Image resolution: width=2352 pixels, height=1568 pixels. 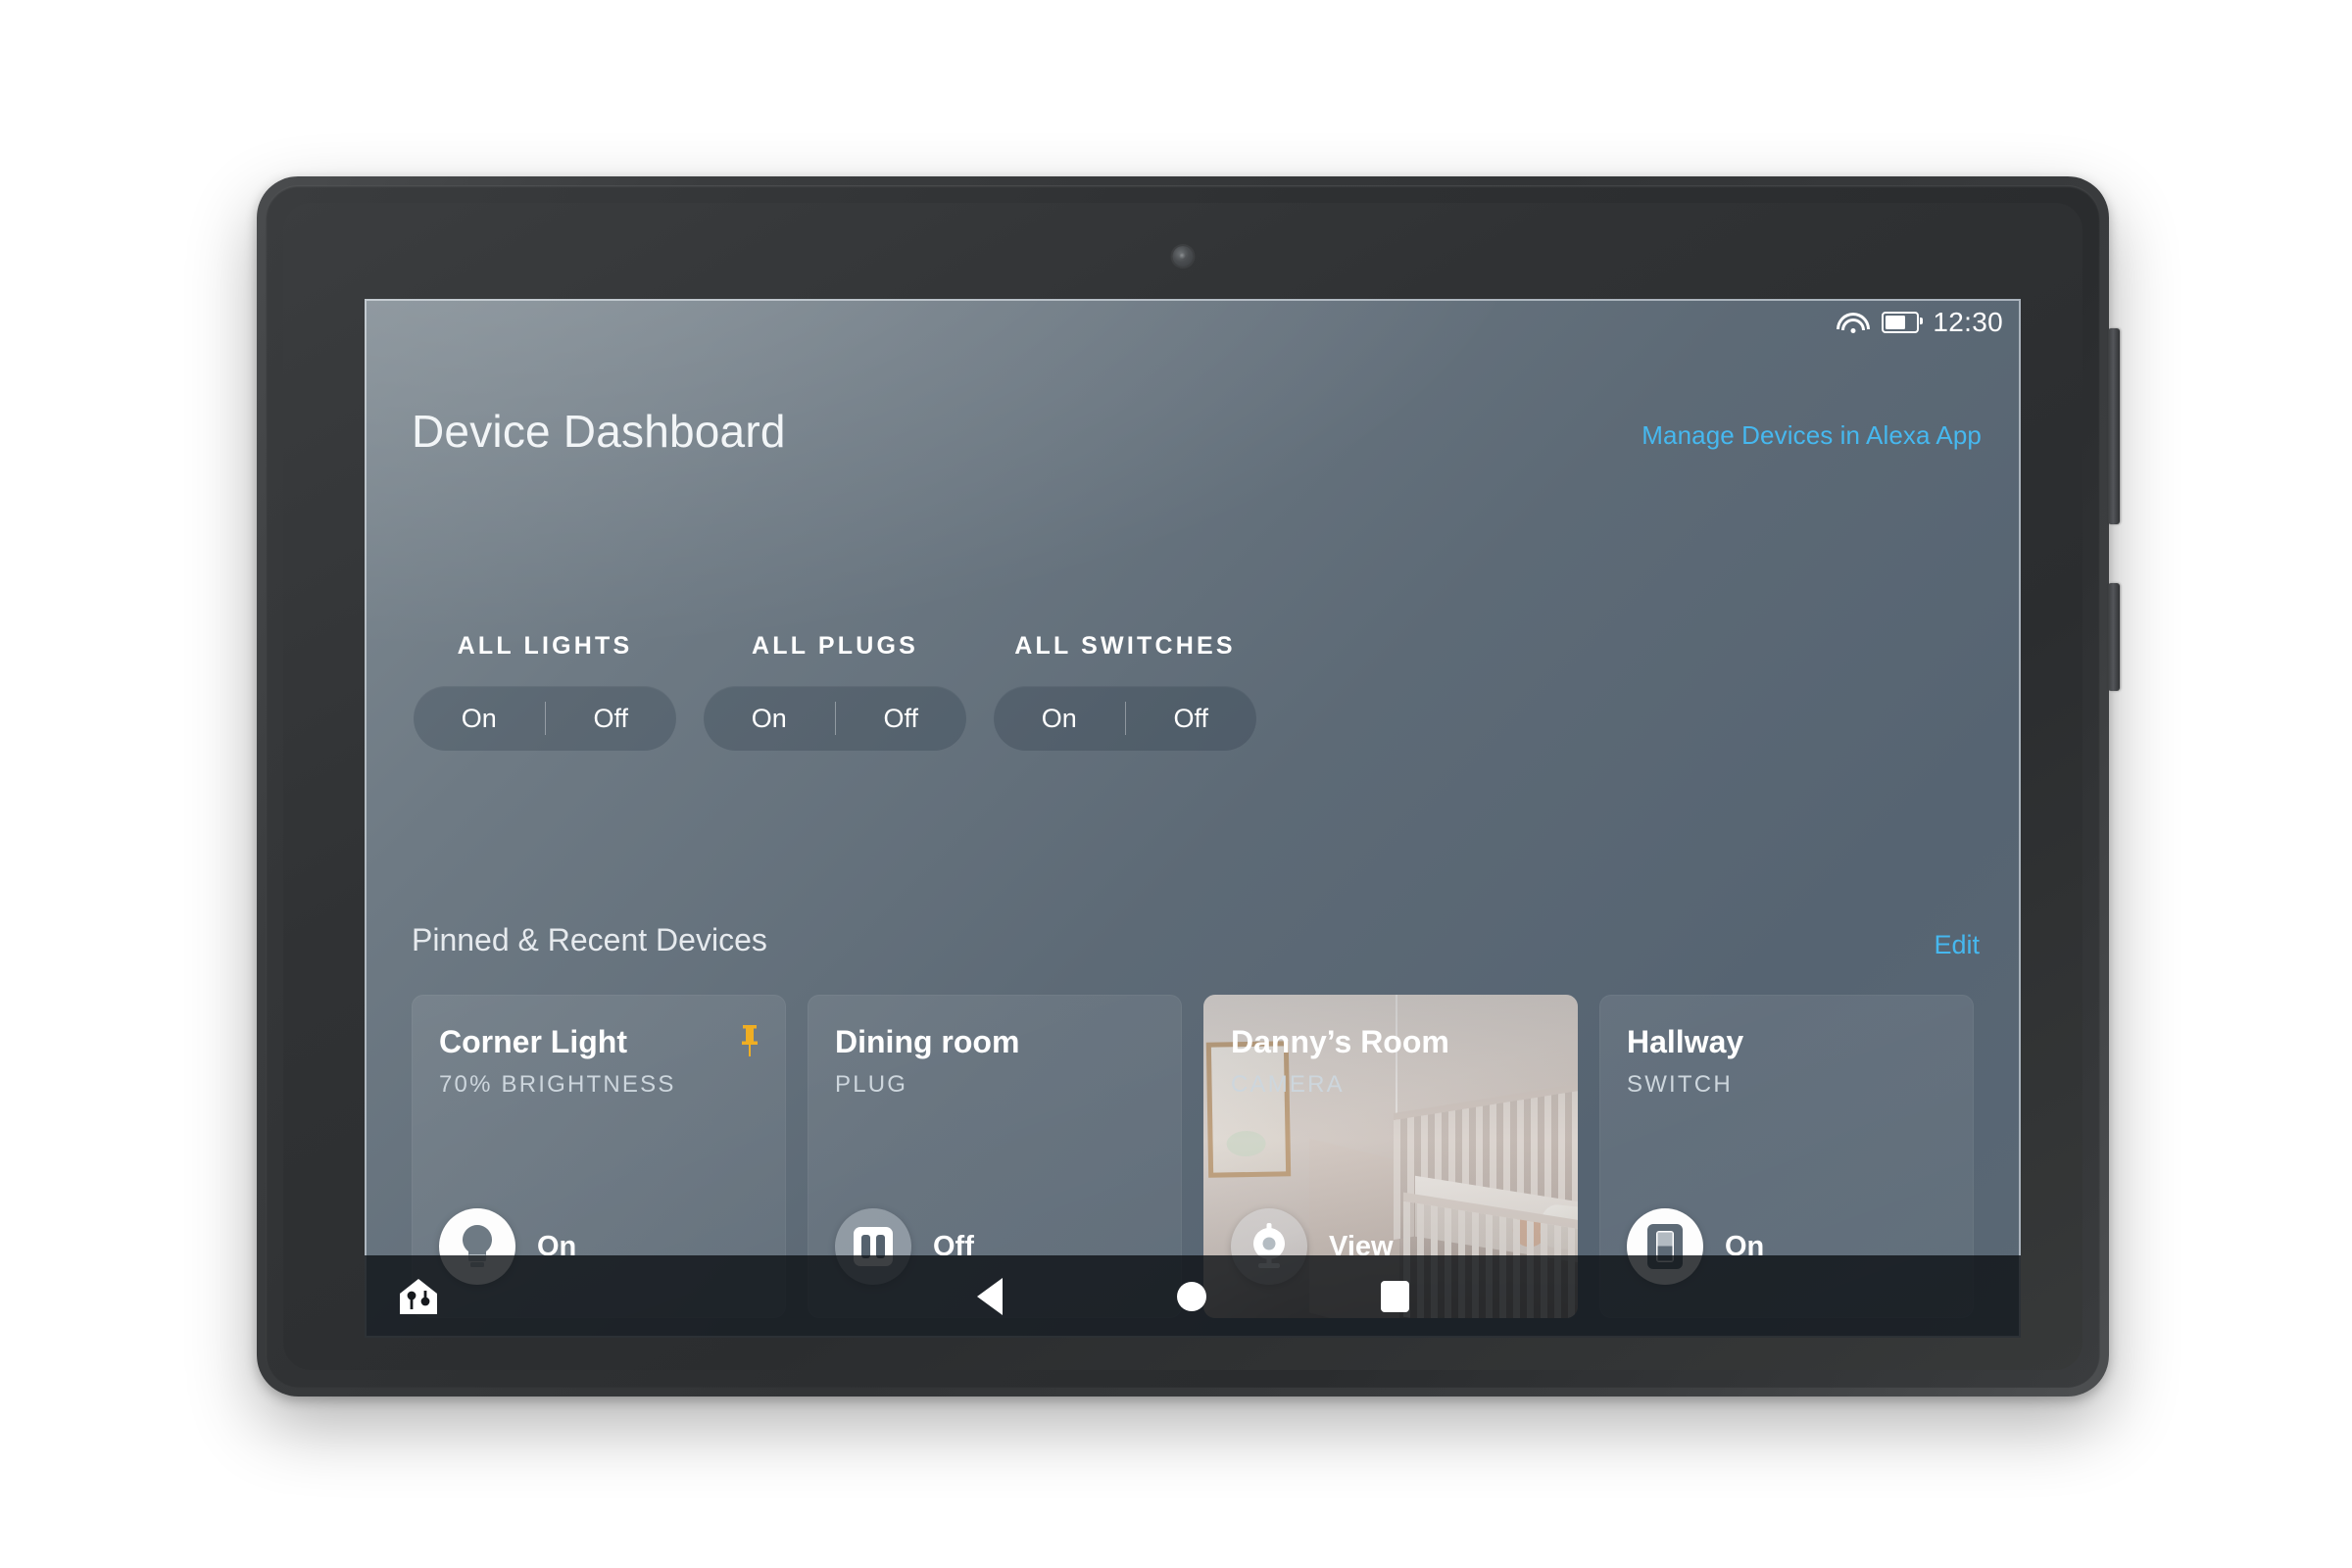 I want to click on manage-devices-link: Manage Devices in Alexa App, so click(x=1812, y=435).